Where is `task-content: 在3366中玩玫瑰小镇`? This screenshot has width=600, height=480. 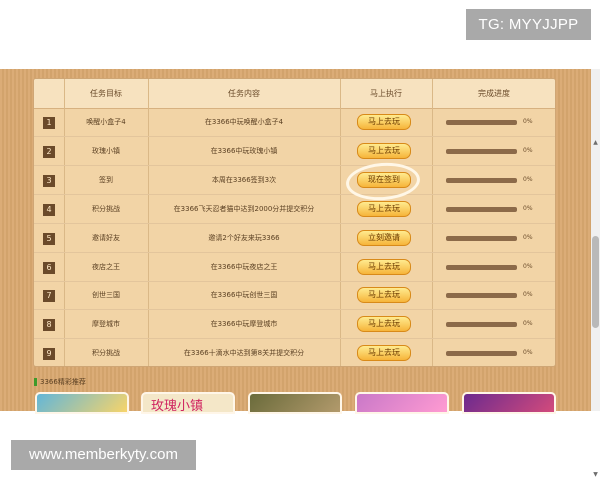
task-content: 在3366中玩玫瑰小镇 is located at coordinates (244, 150).